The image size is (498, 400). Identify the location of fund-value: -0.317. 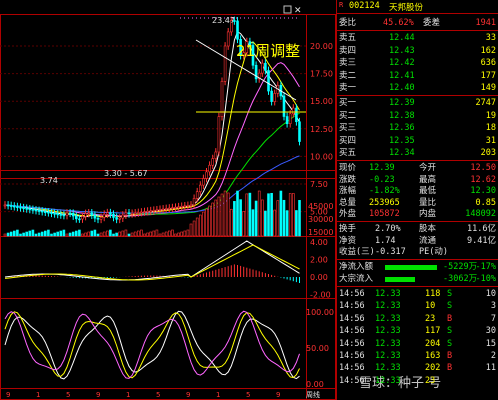
(390, 252).